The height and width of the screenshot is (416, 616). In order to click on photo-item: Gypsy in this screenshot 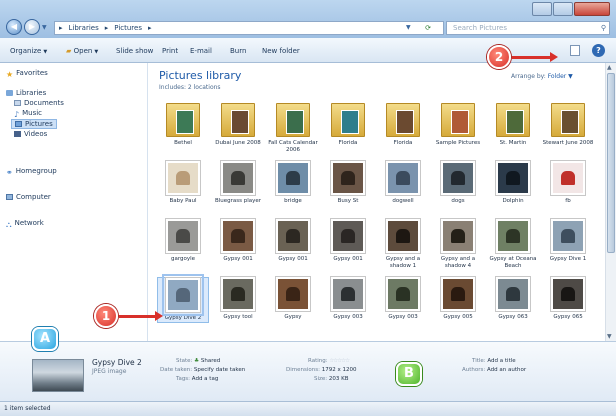, I will do `click(293, 299)`.